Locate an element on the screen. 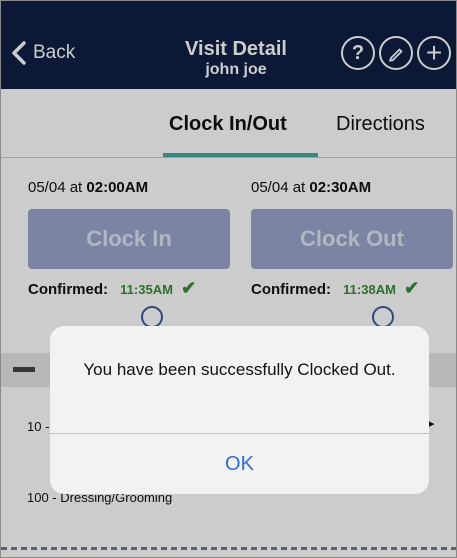  alert-message: You have been successfully Clocked Out. is located at coordinates (239, 369).